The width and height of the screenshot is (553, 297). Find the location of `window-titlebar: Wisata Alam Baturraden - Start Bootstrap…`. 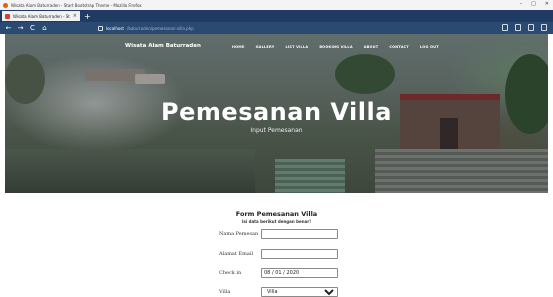

window-titlebar: Wisata Alam Baturraden - Start Bootstrap… is located at coordinates (276, 5).